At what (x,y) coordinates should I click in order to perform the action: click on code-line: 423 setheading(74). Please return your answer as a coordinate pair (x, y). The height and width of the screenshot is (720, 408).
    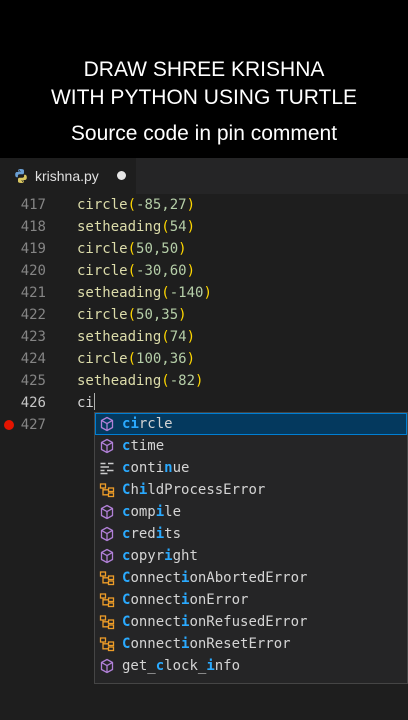
    Looking at the image, I should click on (204, 337).